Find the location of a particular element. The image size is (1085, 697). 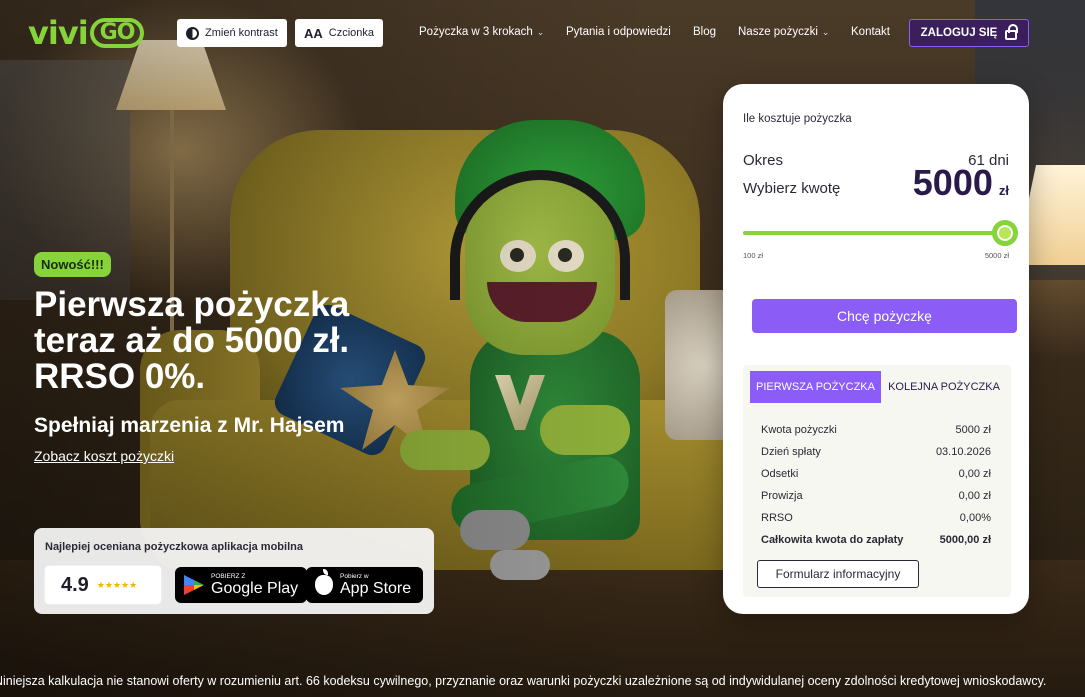

app-store-big-label: App Store is located at coordinates (376, 588).